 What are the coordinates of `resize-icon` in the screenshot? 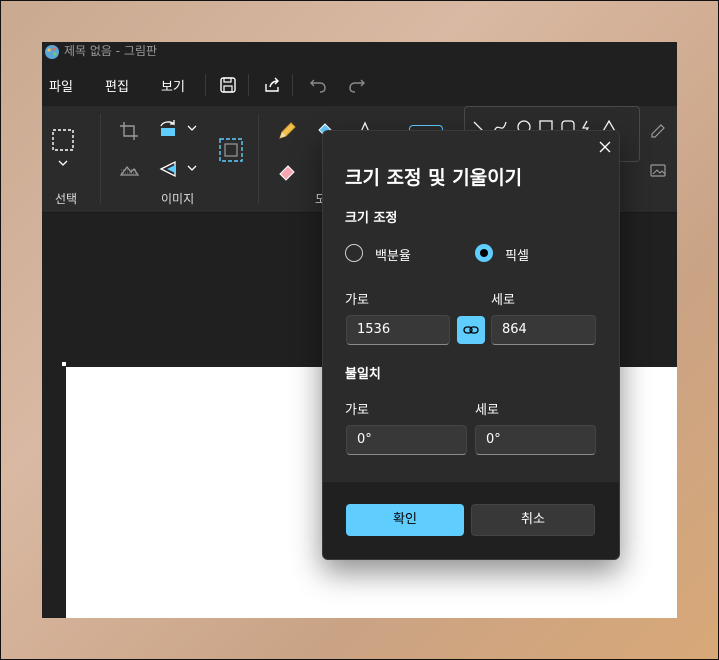 It's located at (231, 150).